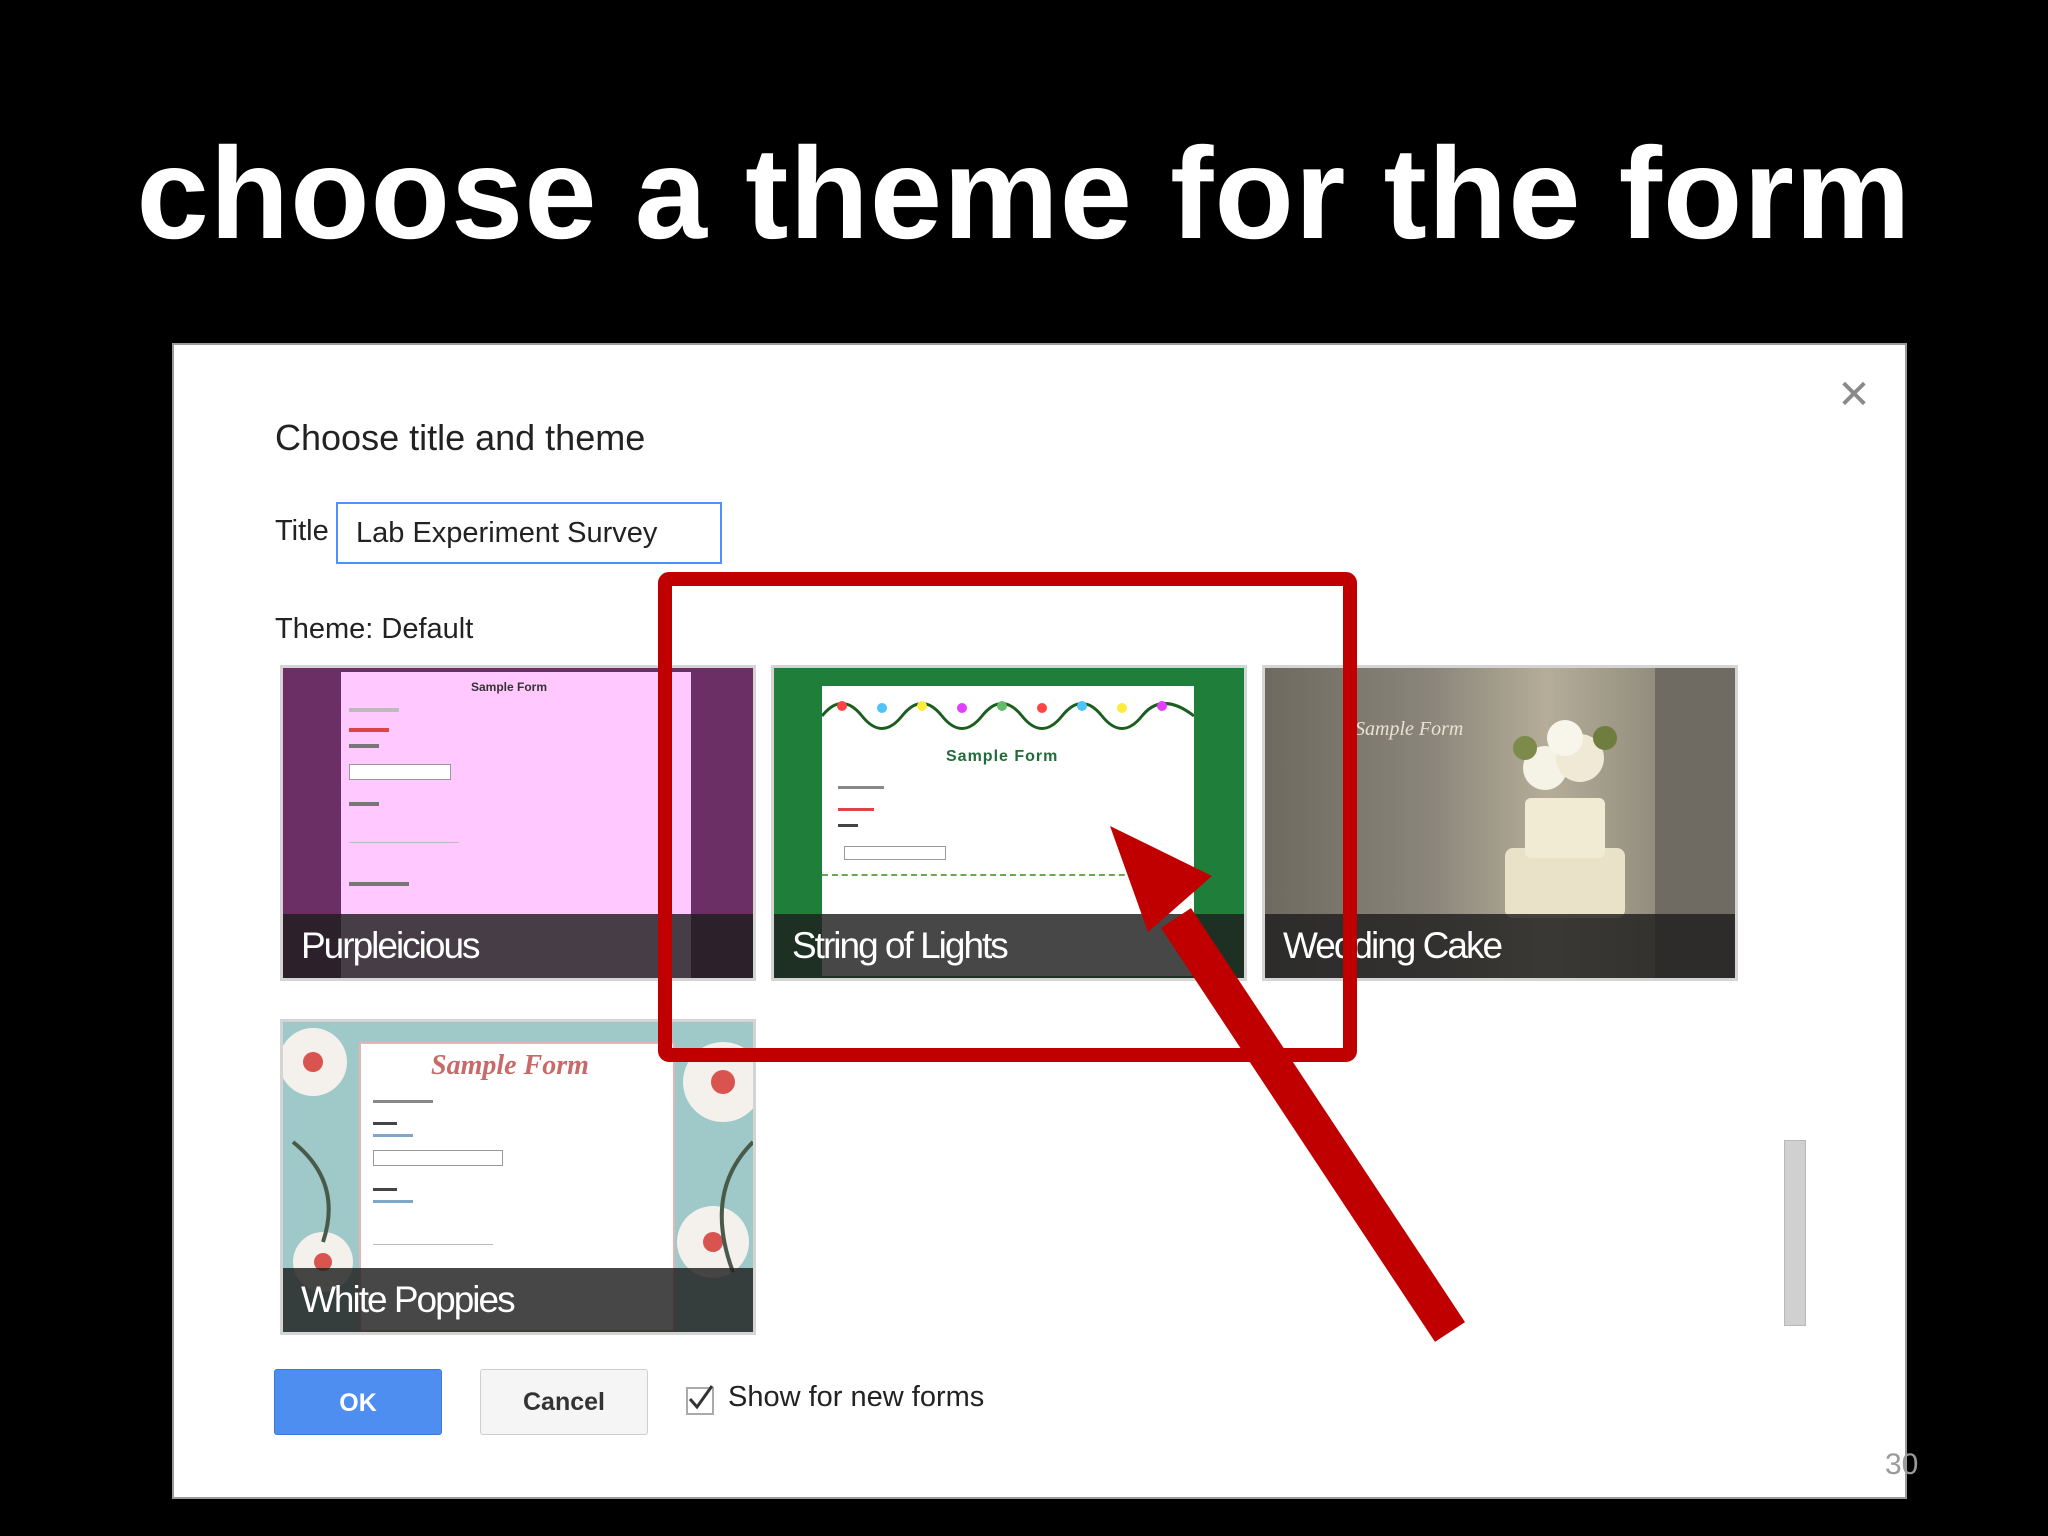  What do you see at coordinates (1008, 715) in the screenshot?
I see `lights-garland-icon` at bounding box center [1008, 715].